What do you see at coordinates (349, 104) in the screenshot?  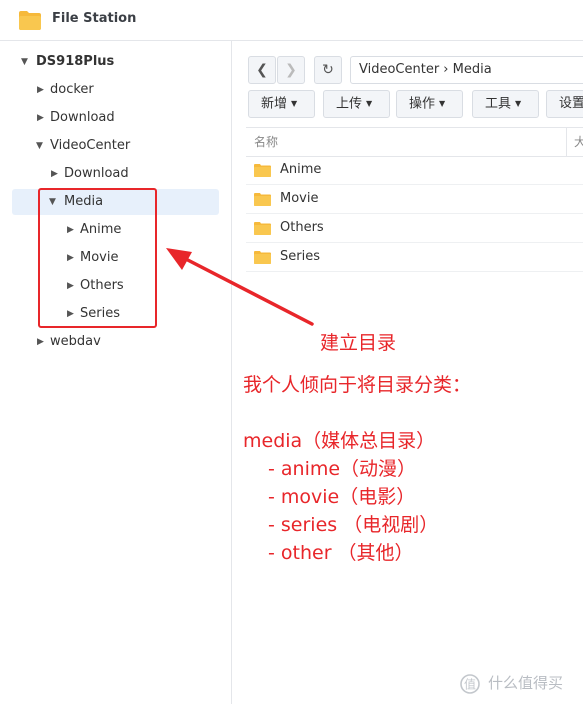 I see `upload-button-label: 上传` at bounding box center [349, 104].